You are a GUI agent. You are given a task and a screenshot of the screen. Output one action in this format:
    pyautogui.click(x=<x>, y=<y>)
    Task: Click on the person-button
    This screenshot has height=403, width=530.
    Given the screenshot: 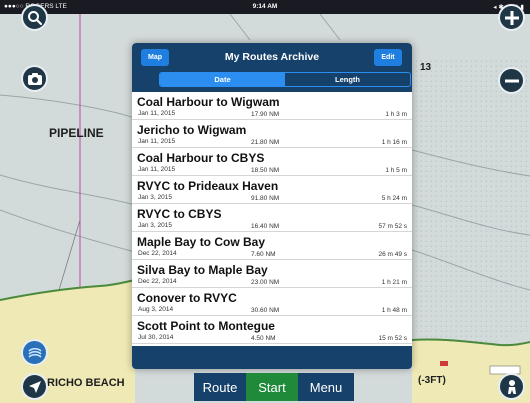 What is the action you would take?
    pyautogui.click(x=511, y=386)
    